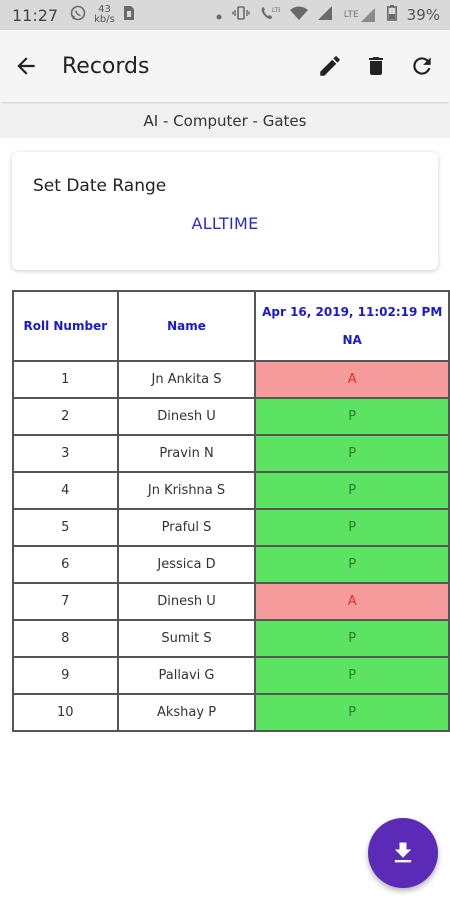 The width and height of the screenshot is (450, 900). I want to click on roll-cell: 10, so click(65, 712).